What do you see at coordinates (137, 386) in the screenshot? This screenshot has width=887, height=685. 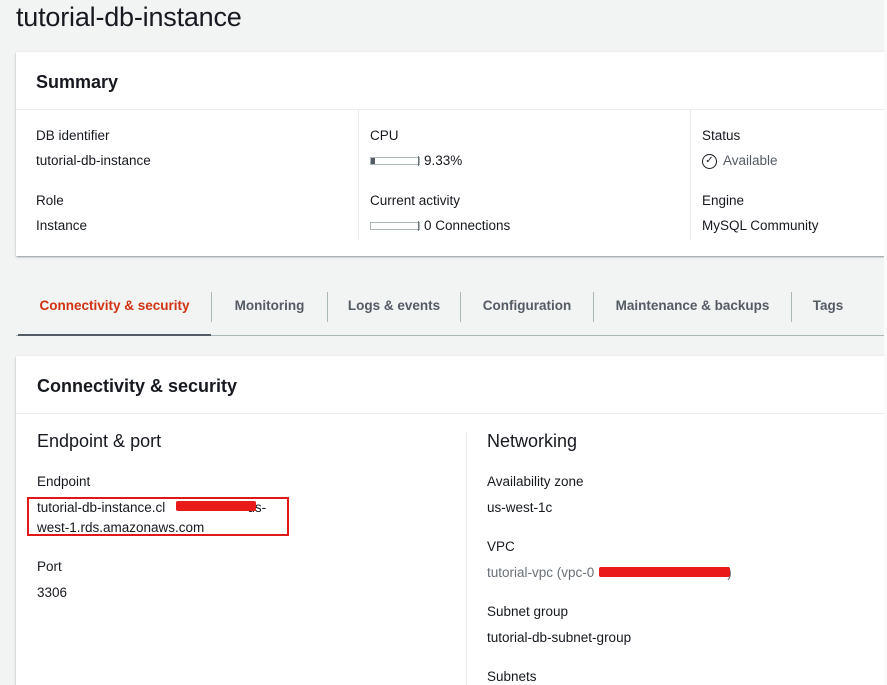 I see `connectivity-heading: Connectivity & security` at bounding box center [137, 386].